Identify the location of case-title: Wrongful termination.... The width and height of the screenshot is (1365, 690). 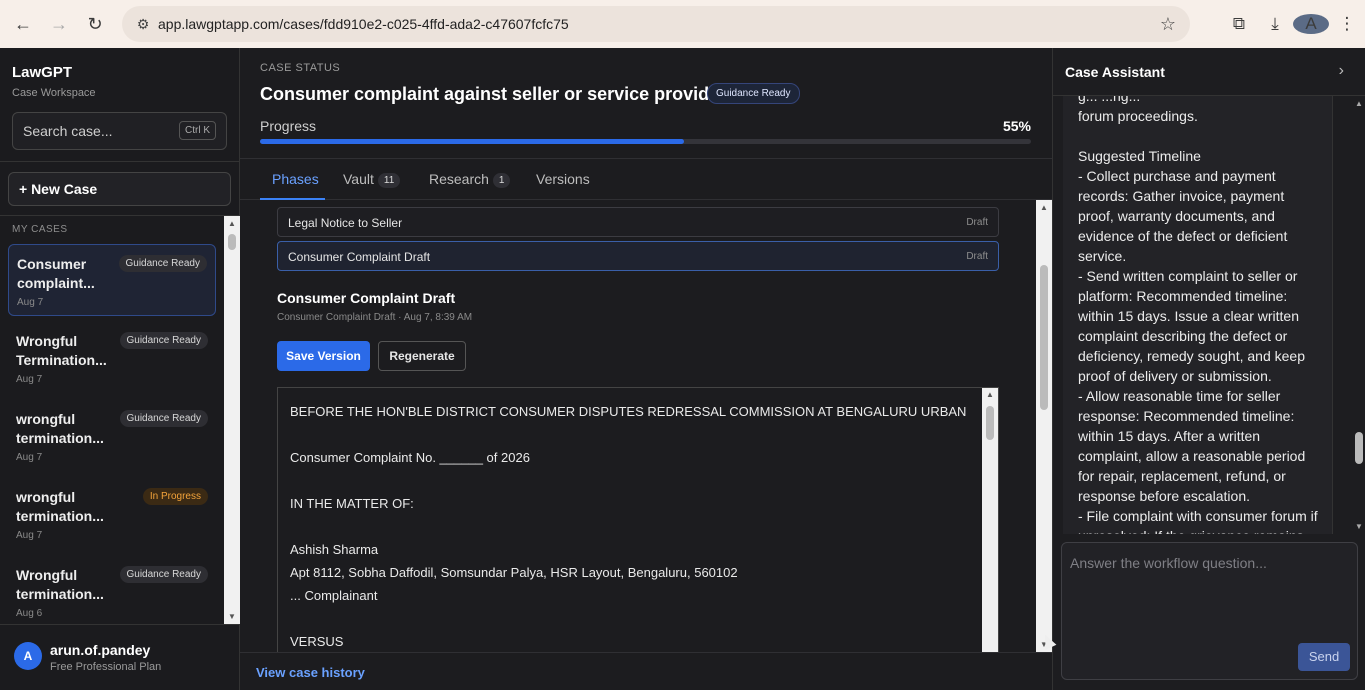
(60, 584).